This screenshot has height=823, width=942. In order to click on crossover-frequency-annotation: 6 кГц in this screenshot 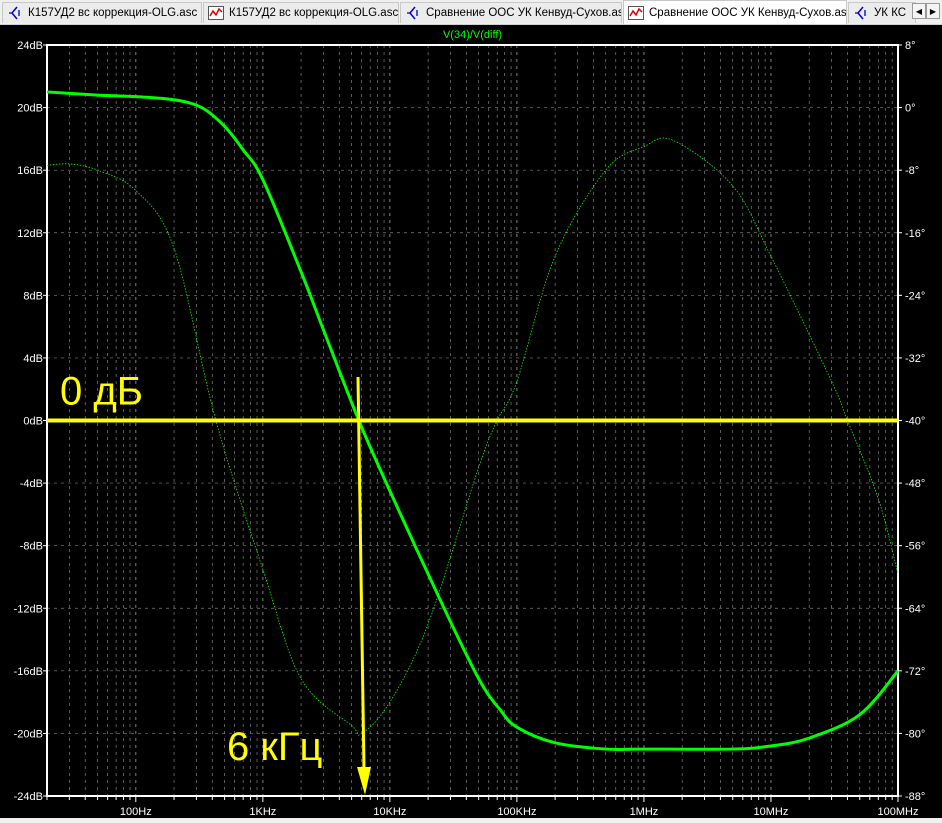, I will do `click(274, 747)`.